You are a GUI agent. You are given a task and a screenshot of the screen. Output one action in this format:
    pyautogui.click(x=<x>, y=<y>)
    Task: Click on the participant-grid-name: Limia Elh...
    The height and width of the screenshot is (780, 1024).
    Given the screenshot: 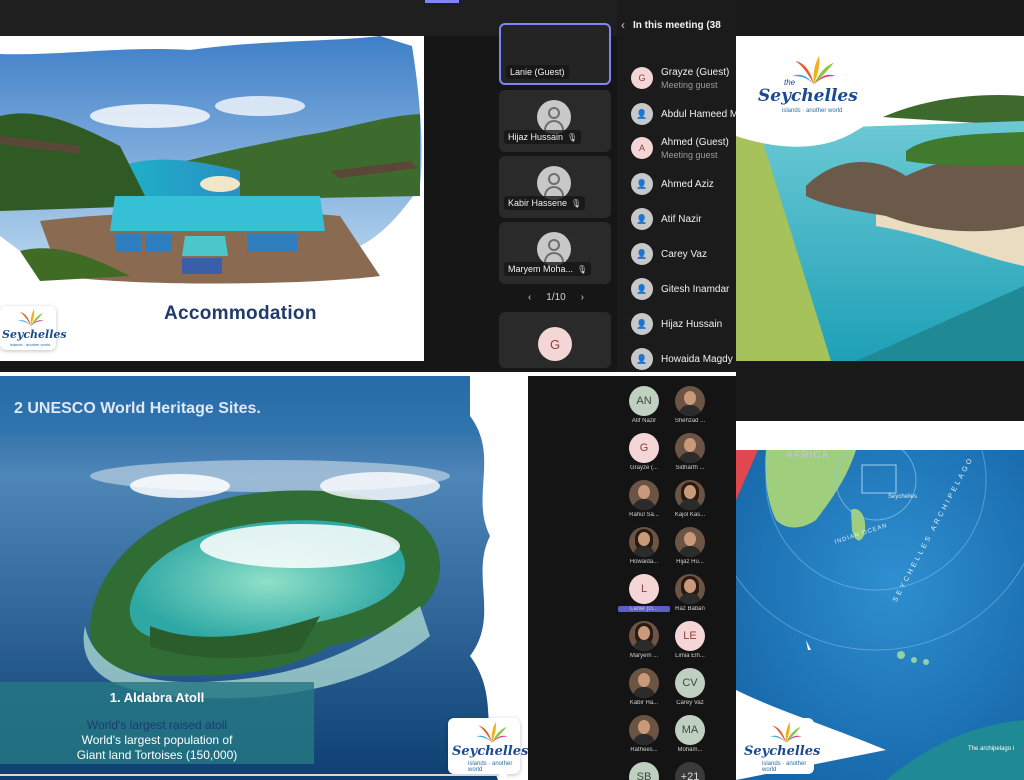 What is the action you would take?
    pyautogui.click(x=690, y=656)
    